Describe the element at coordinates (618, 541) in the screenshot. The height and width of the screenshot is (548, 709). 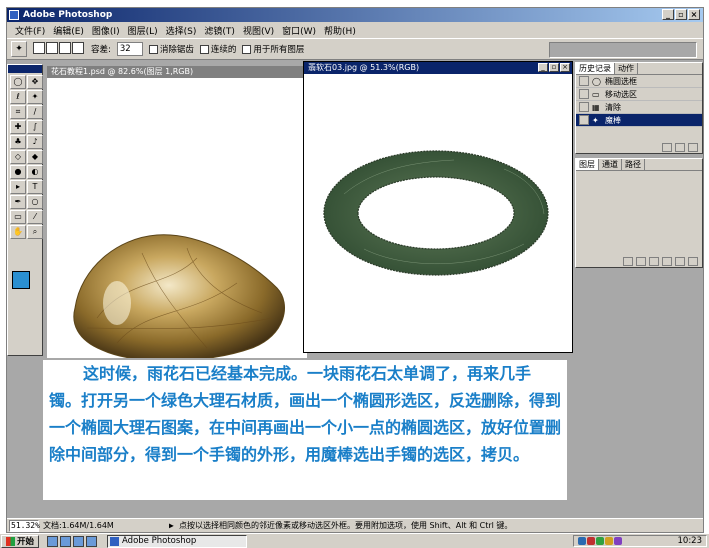
I see `tray-app-icon` at that location.